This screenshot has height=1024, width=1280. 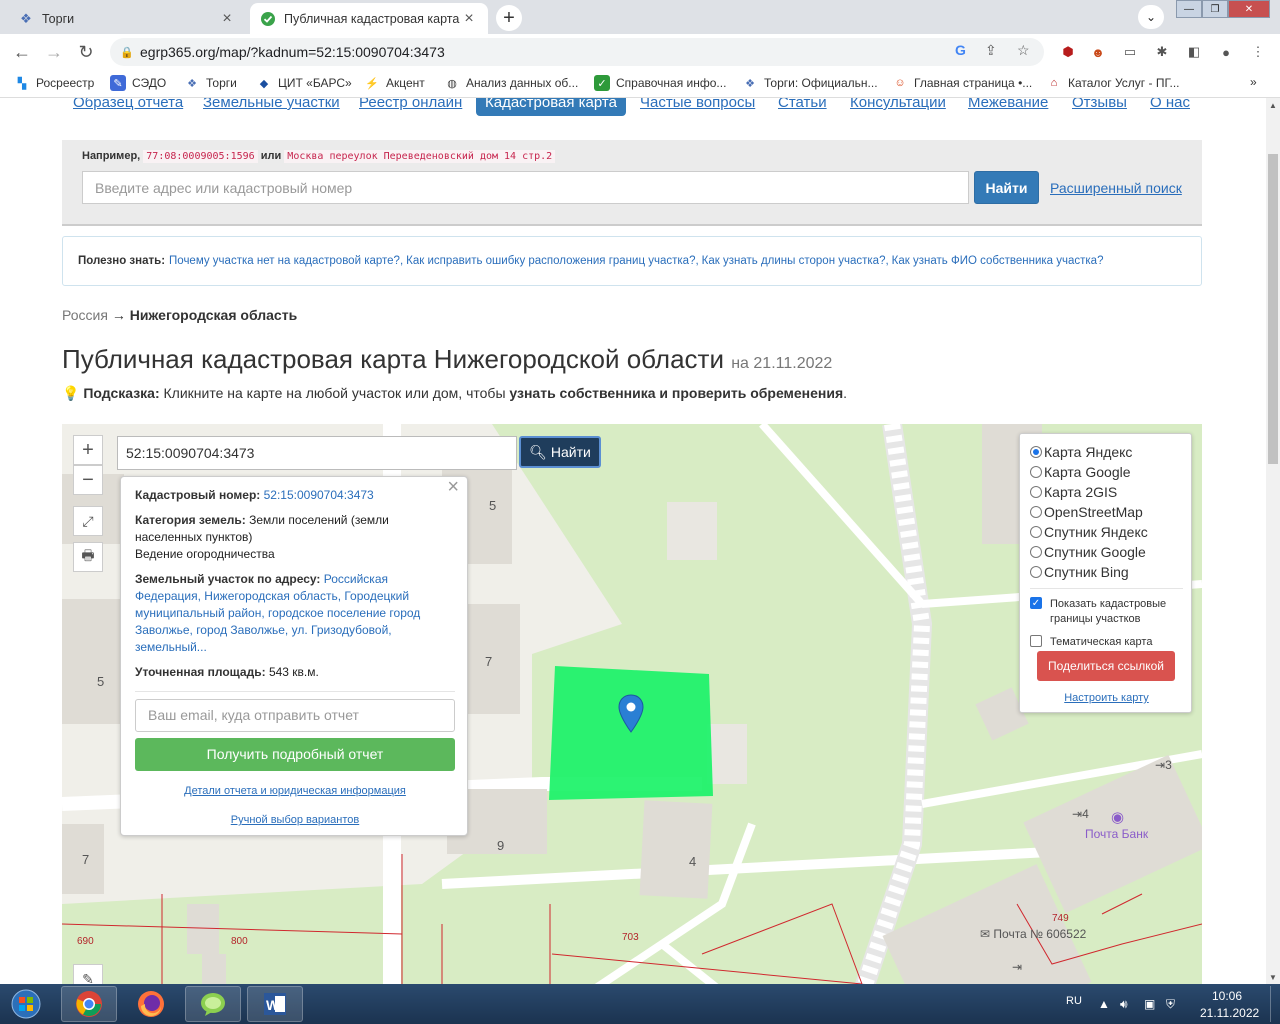 What do you see at coordinates (525, 187) in the screenshot?
I see `search-input: Введите адрес или кадастровый номер` at bounding box center [525, 187].